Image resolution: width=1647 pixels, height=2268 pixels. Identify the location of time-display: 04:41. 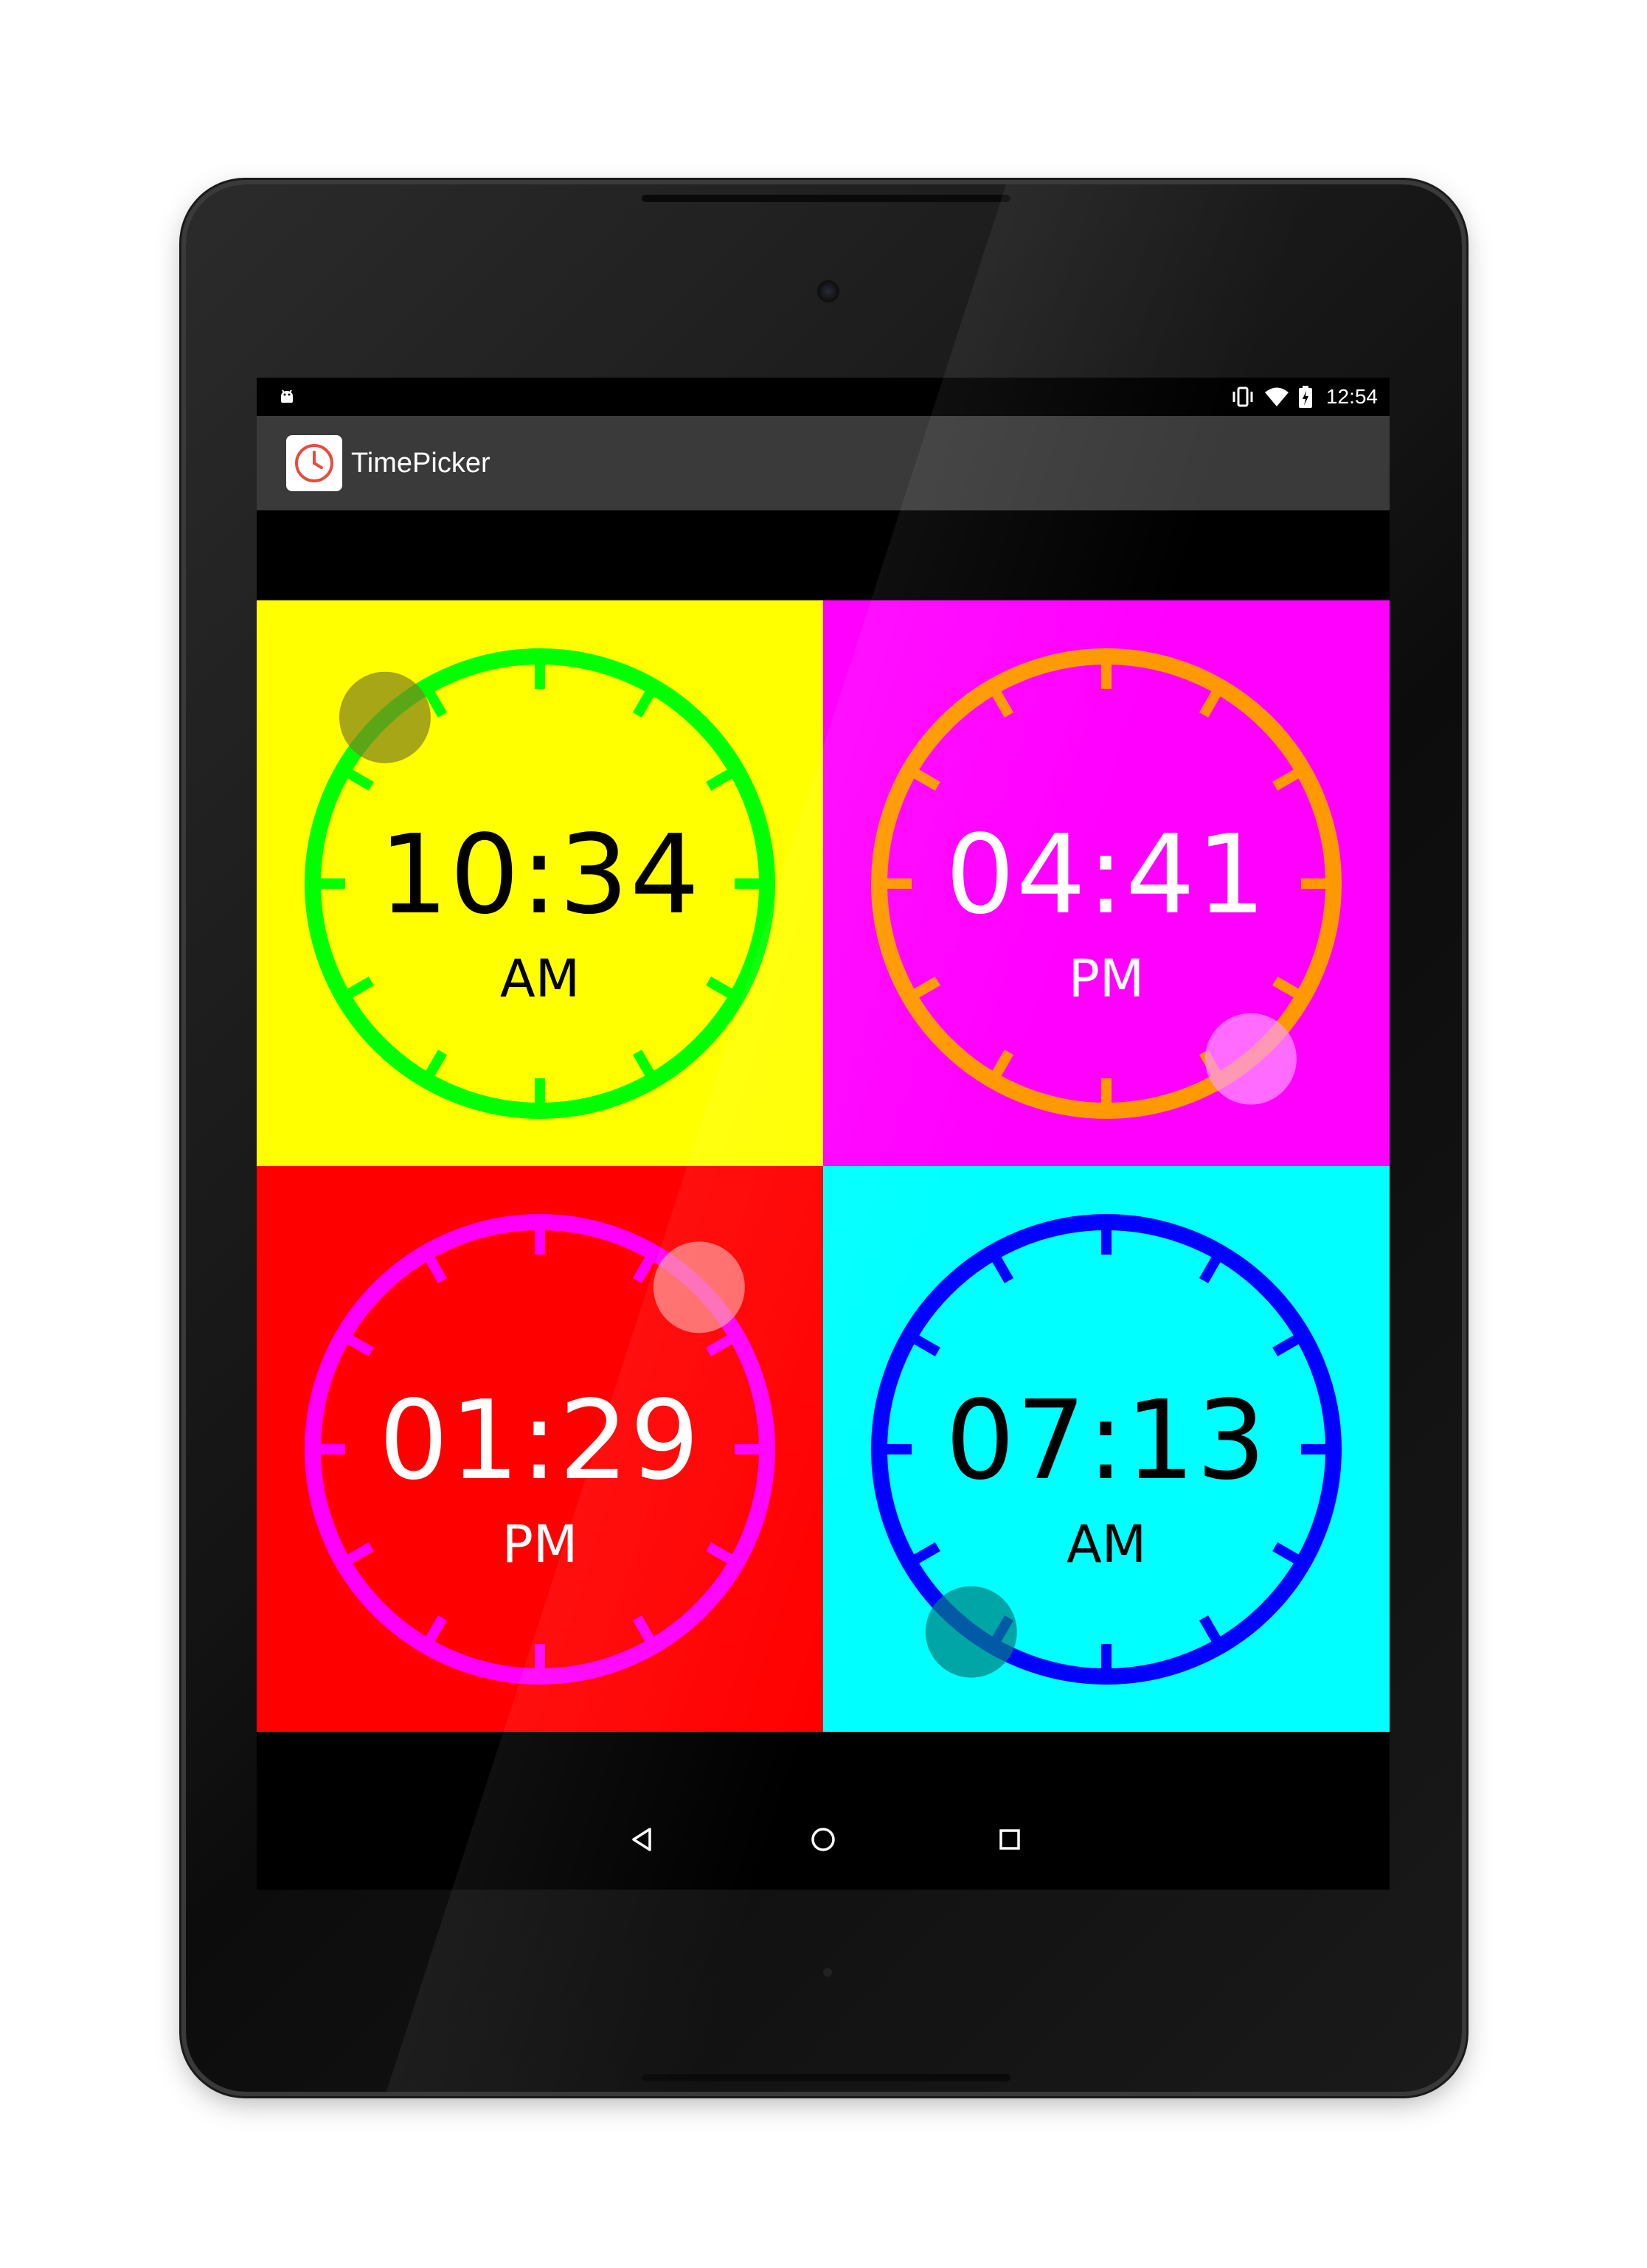
(1106, 875).